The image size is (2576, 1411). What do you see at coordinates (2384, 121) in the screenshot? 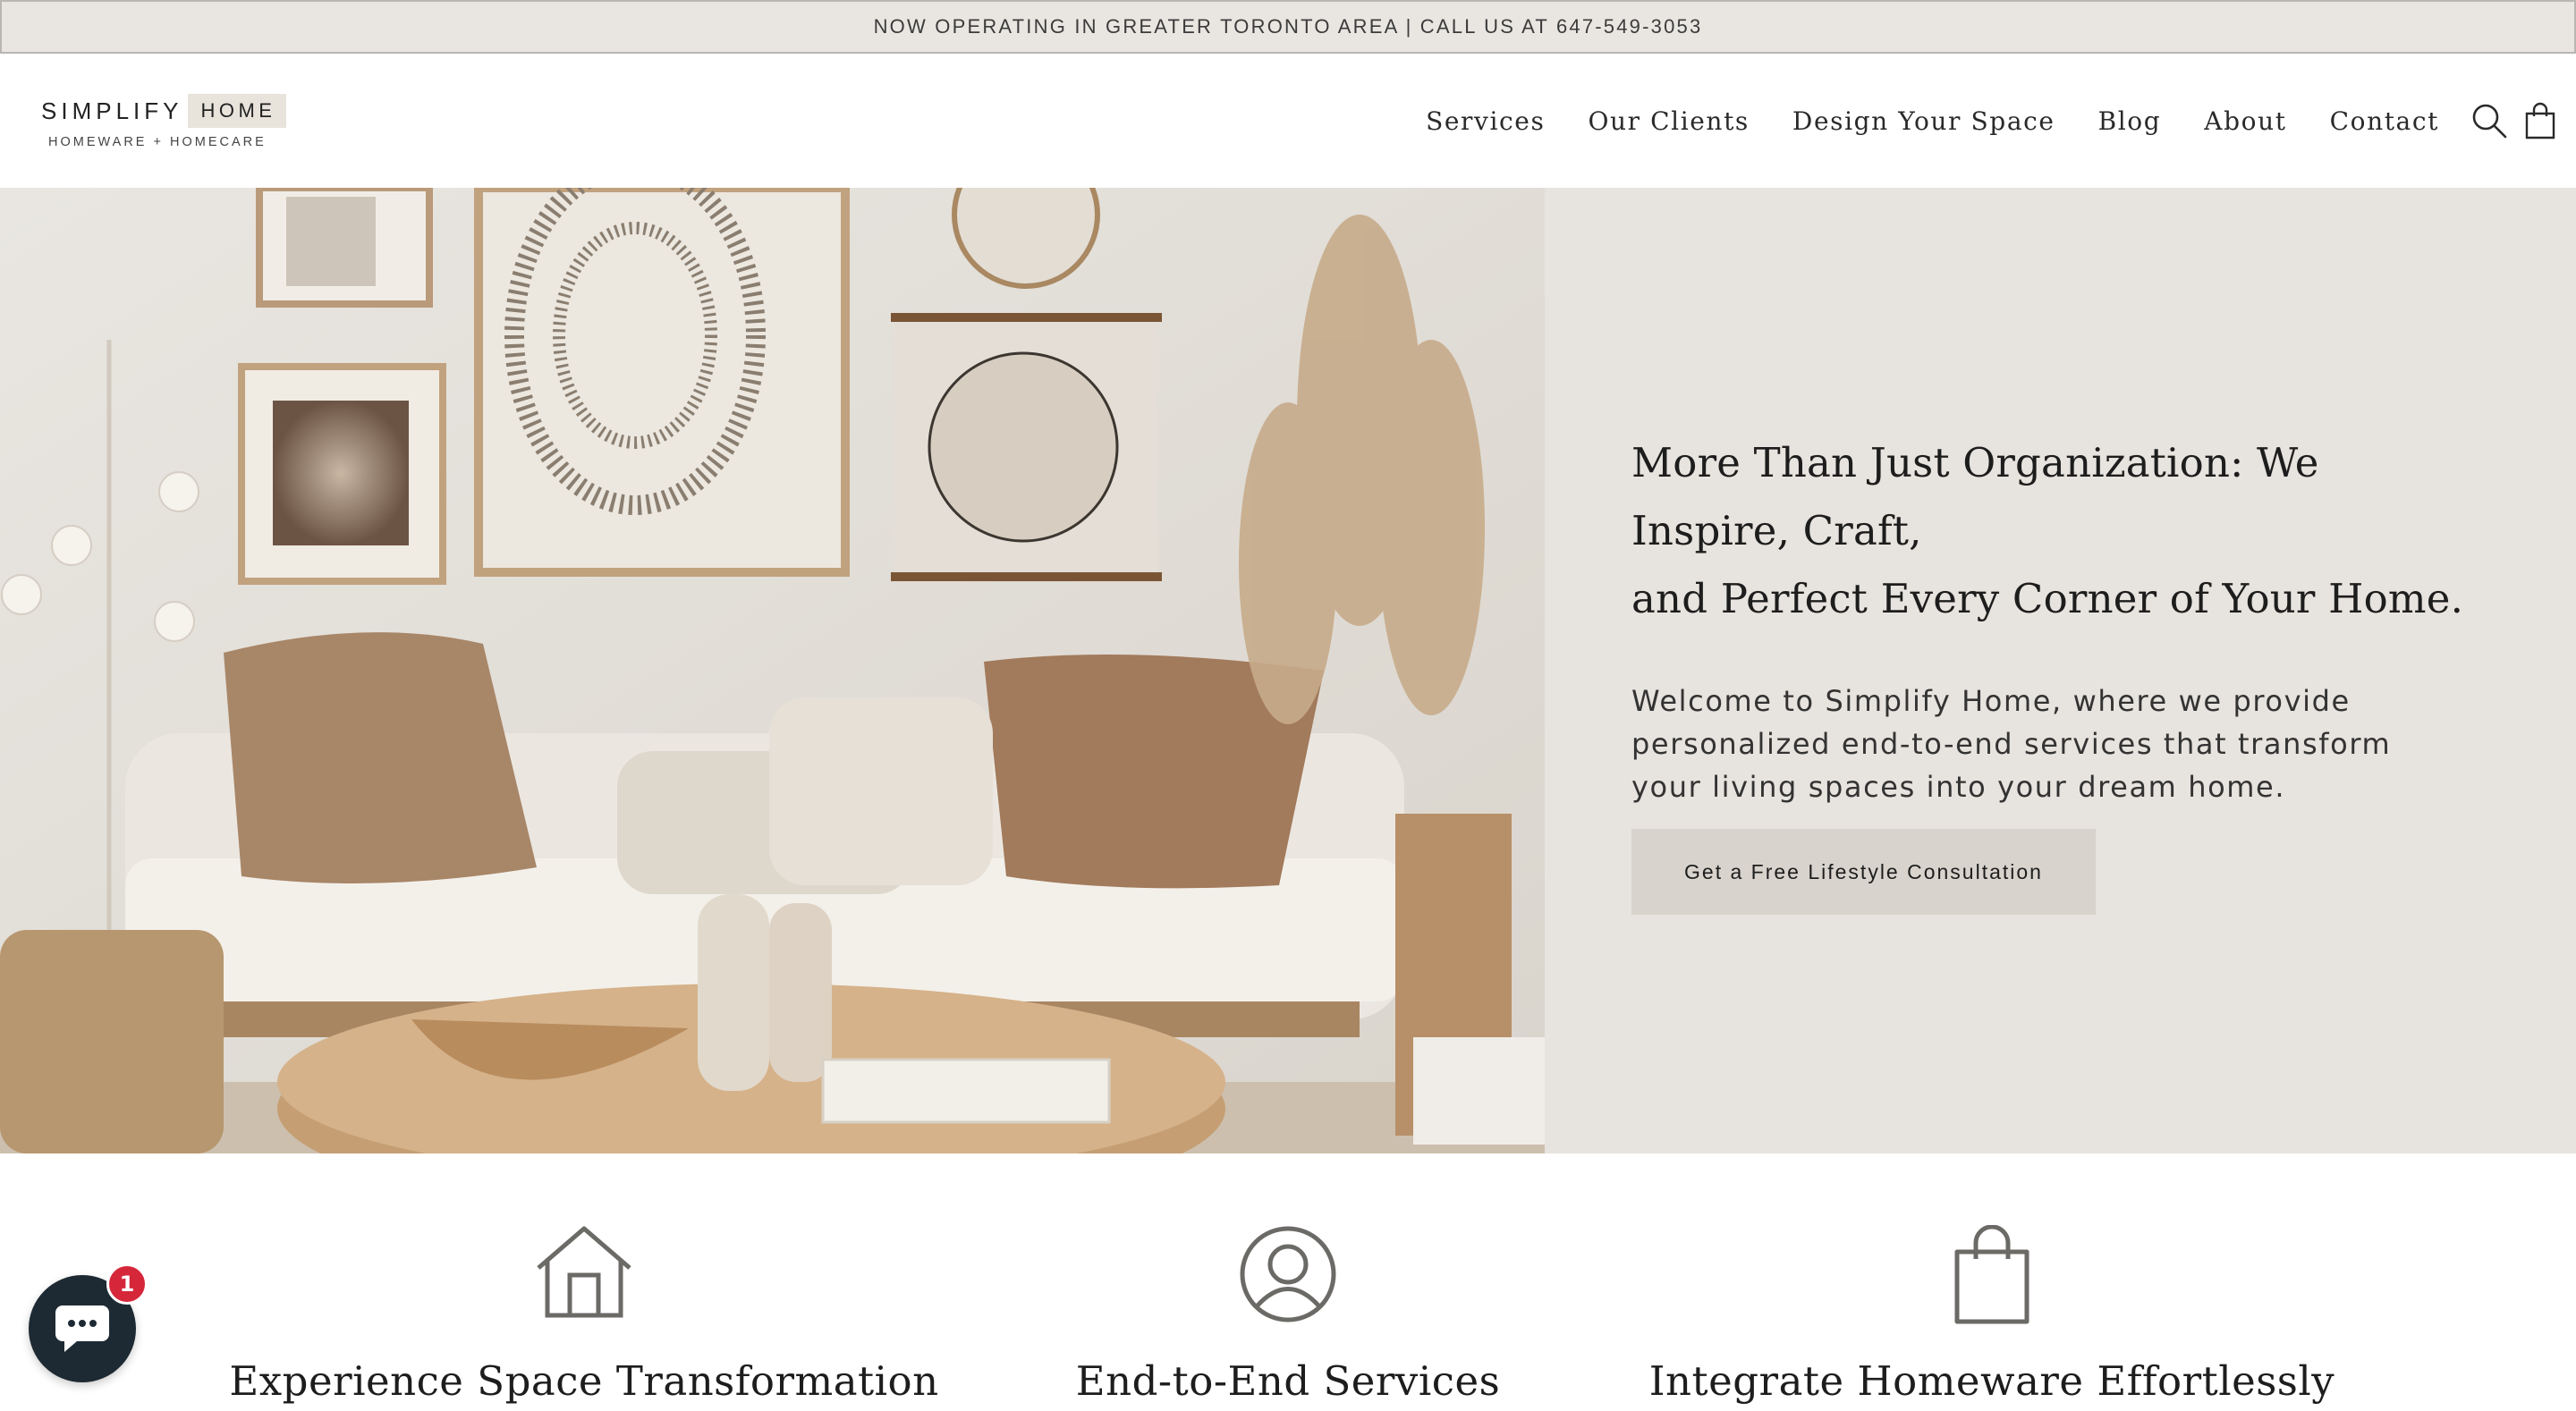
I see `nav-contact: Contact` at bounding box center [2384, 121].